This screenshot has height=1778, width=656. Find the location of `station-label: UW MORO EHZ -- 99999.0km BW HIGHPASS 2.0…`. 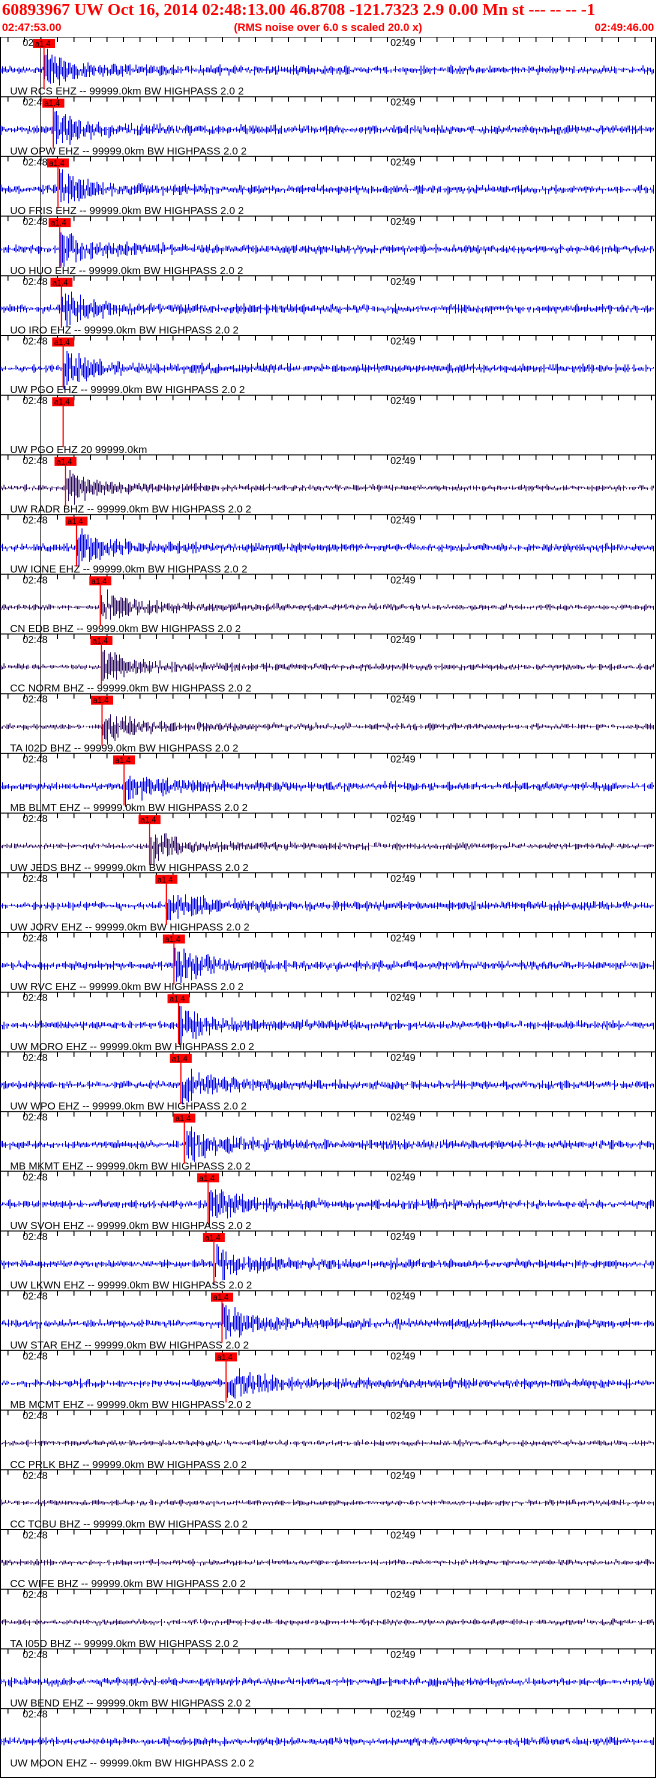

station-label: UW MORO EHZ -- 99999.0km BW HIGHPASS 2.0… is located at coordinates (132, 1047).